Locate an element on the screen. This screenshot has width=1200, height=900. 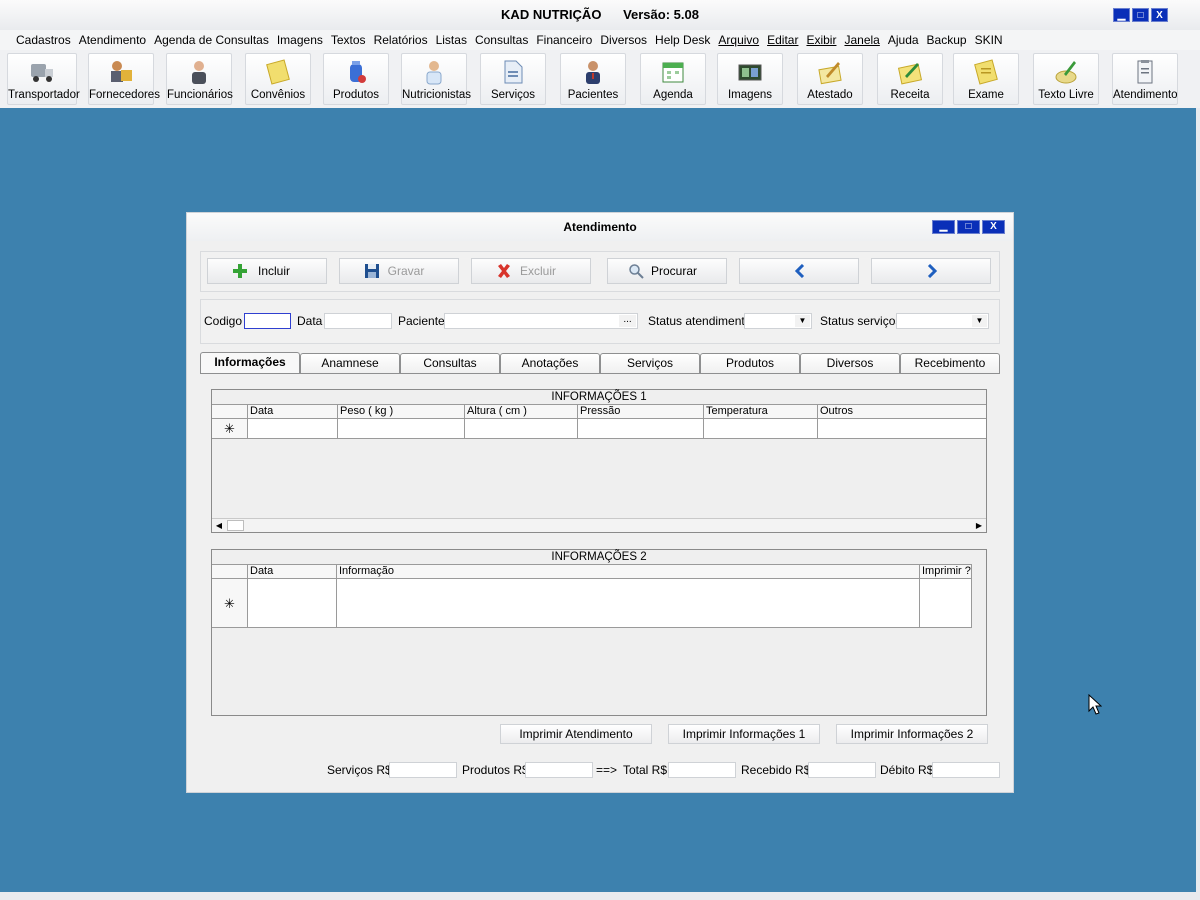
grid1-col-altura: Altura ( cm ) is located at coordinates (521, 411).